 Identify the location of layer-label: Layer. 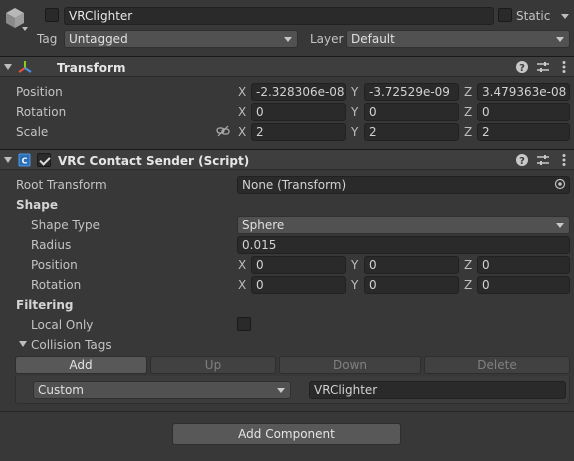
(327, 39).